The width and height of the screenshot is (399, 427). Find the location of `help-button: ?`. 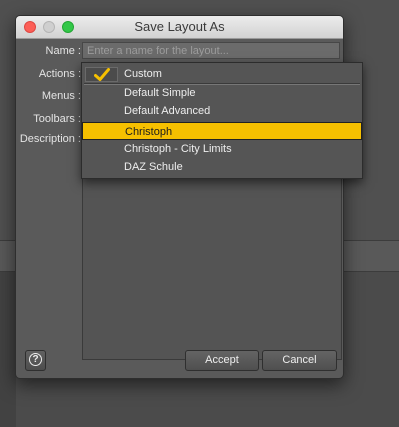

help-button: ? is located at coordinates (35, 360).